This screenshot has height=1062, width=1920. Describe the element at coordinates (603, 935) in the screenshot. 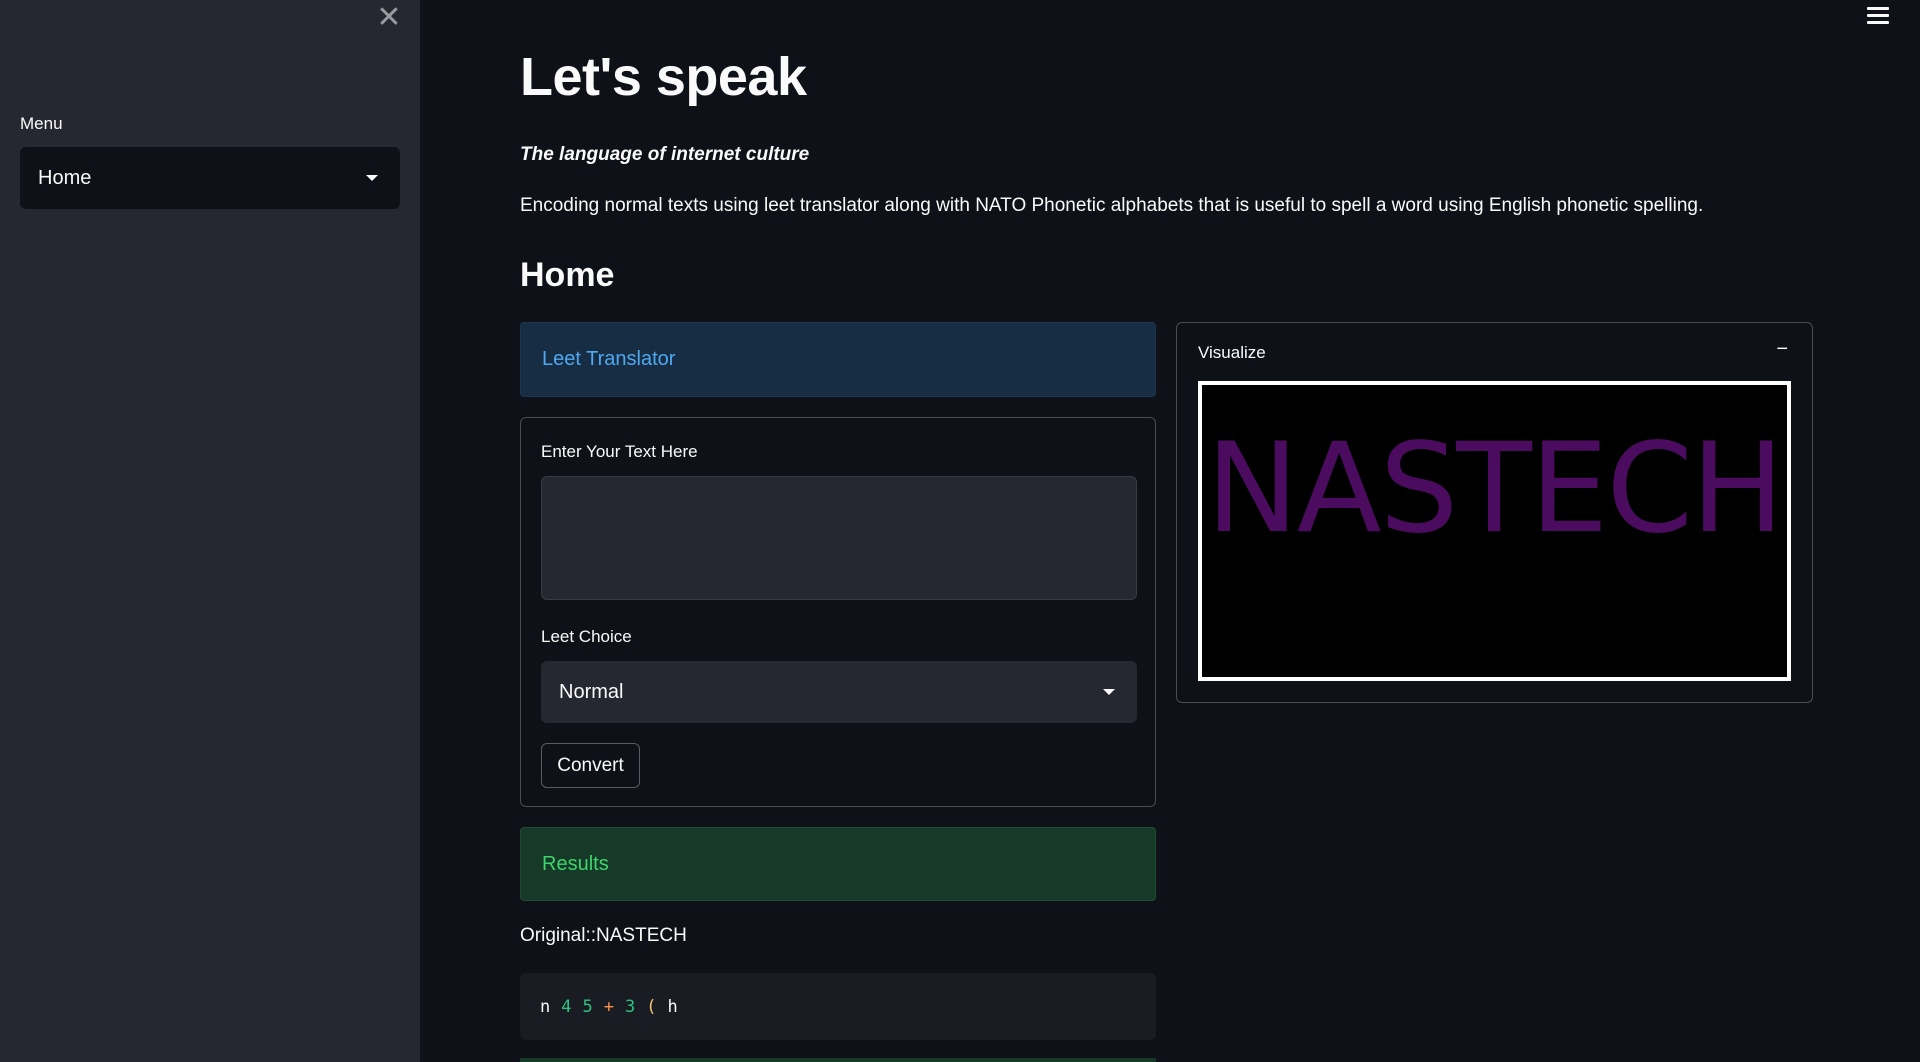

I see `original-text: Original::NASTECH` at that location.